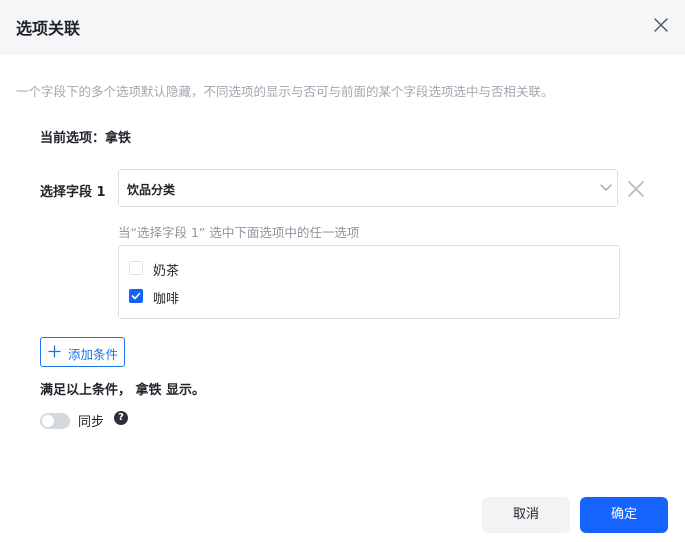 This screenshot has width=685, height=542. I want to click on chevron-down-icon, so click(606, 187).